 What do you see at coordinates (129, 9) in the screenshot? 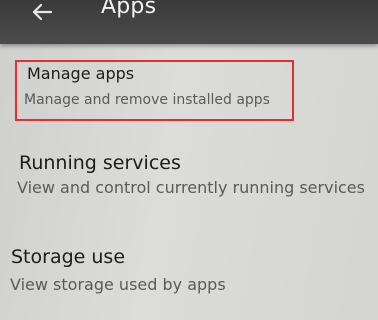
I see `page-title: Apps` at bounding box center [129, 9].